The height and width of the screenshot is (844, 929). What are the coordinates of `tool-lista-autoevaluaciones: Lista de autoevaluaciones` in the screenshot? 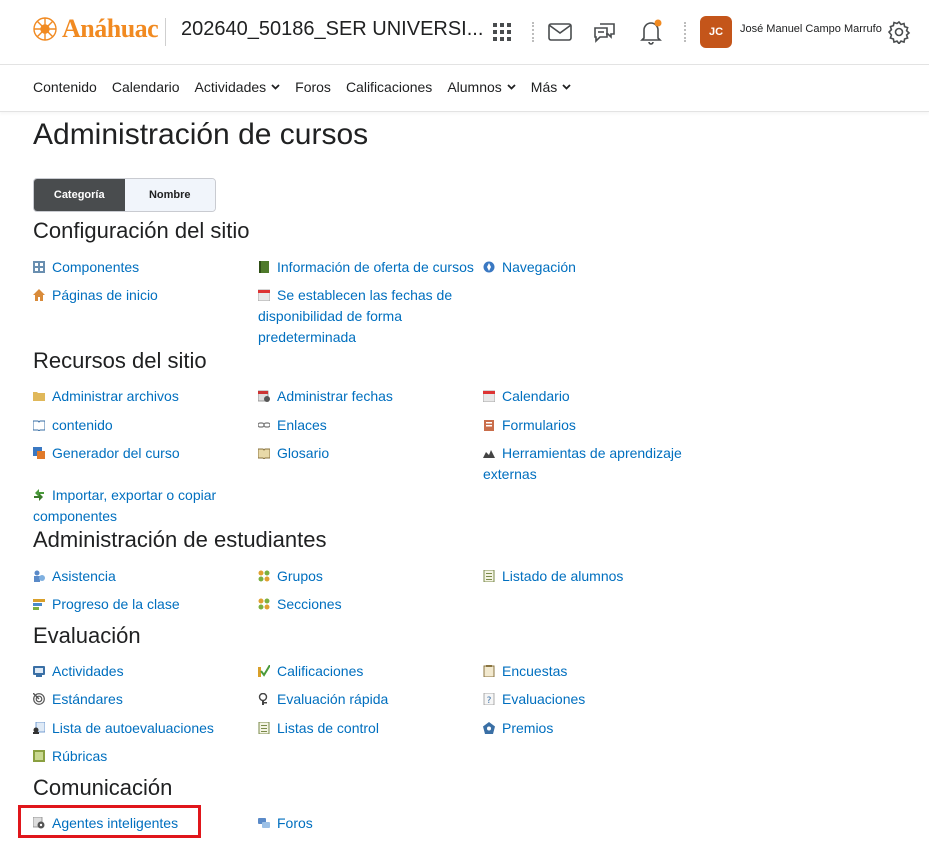 It's located at (145, 728).